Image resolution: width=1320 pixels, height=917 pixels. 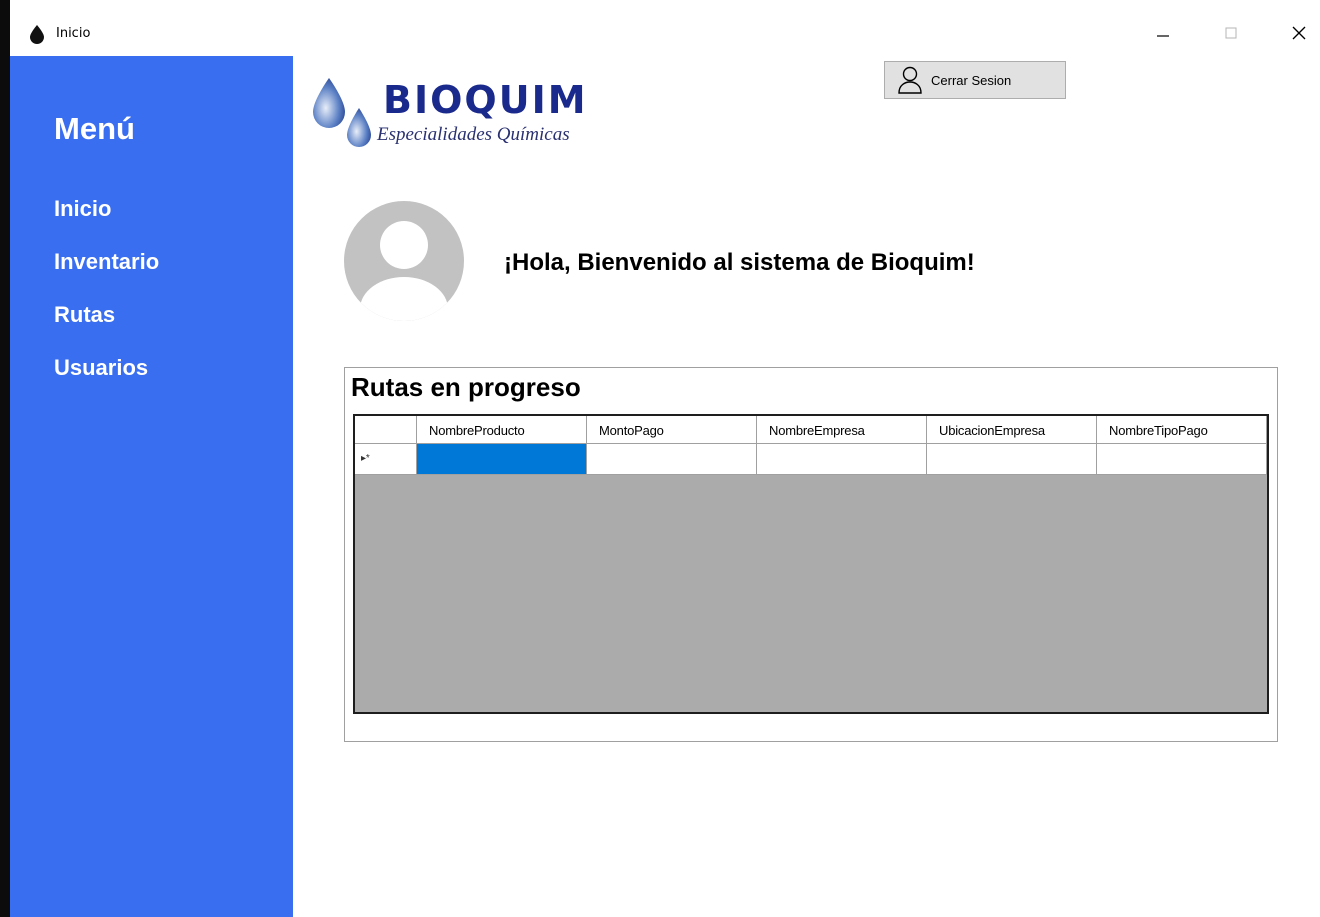 I want to click on user-icon, so click(x=910, y=80).